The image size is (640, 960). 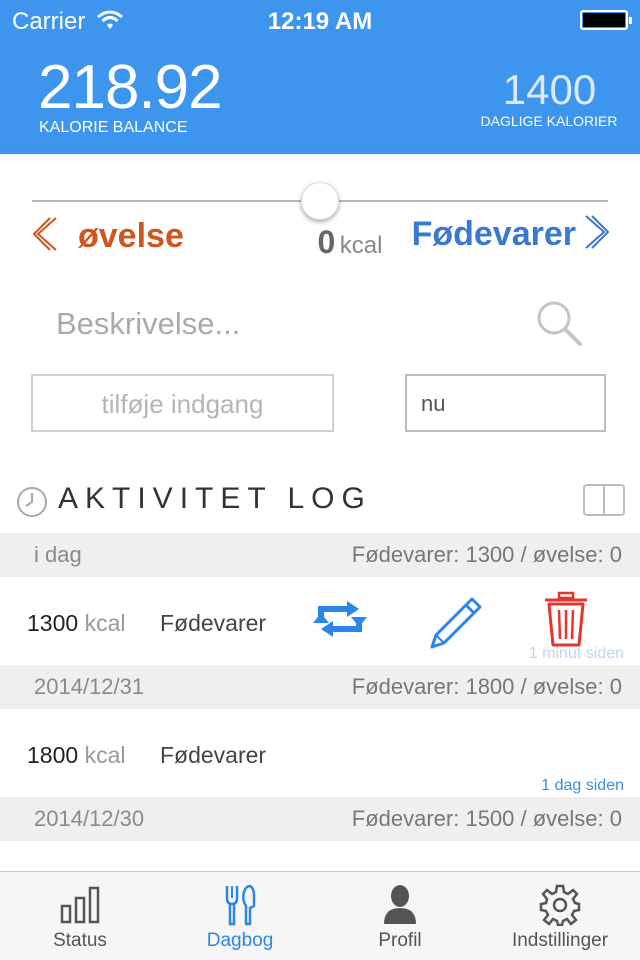 I want to click on day-date: 2014/12/31, so click(x=89, y=686).